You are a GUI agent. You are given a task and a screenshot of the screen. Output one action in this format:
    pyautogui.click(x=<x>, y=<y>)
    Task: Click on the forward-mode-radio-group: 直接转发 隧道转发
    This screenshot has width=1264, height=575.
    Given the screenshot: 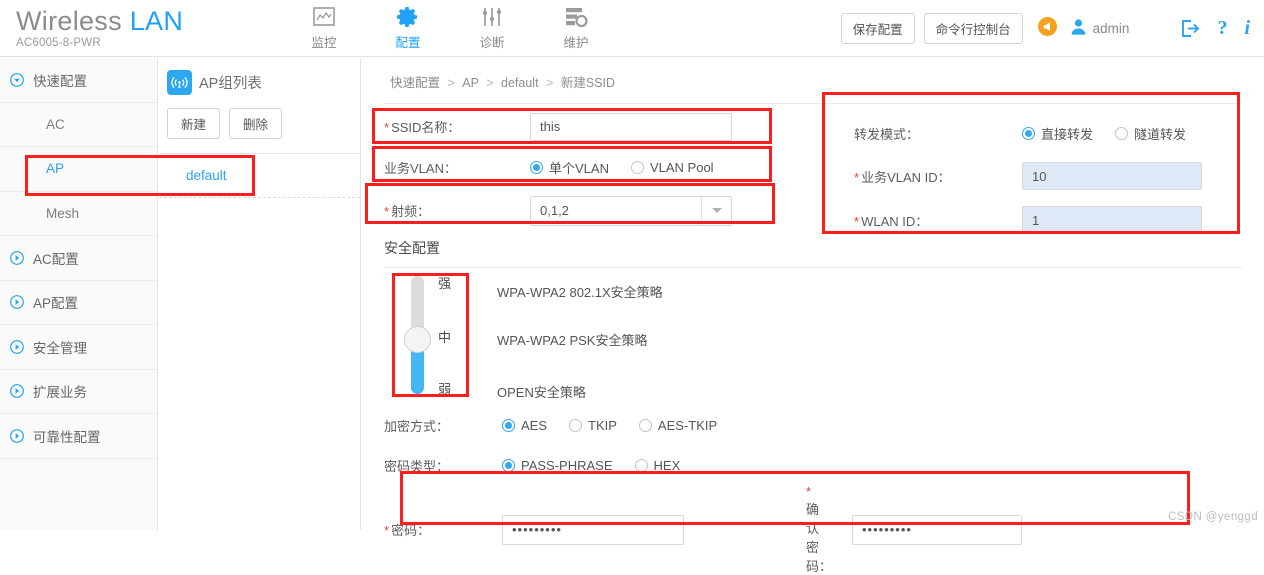 What is the action you would take?
    pyautogui.click(x=1115, y=133)
    